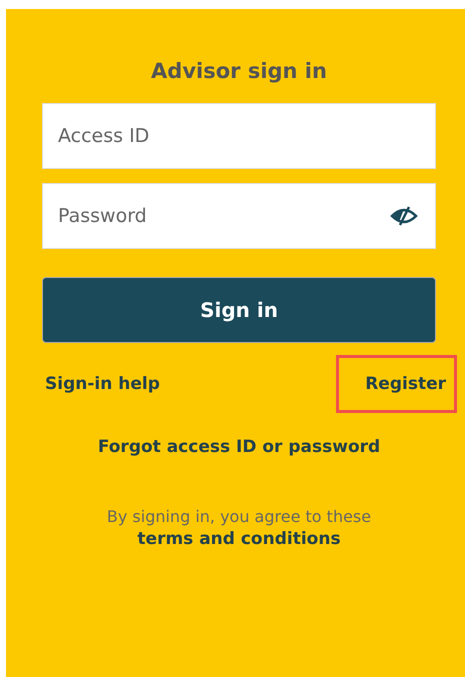 Image resolution: width=465 pixels, height=677 pixels. What do you see at coordinates (239, 516) in the screenshot?
I see `agreement-text: By signing in, you agree to these` at bounding box center [239, 516].